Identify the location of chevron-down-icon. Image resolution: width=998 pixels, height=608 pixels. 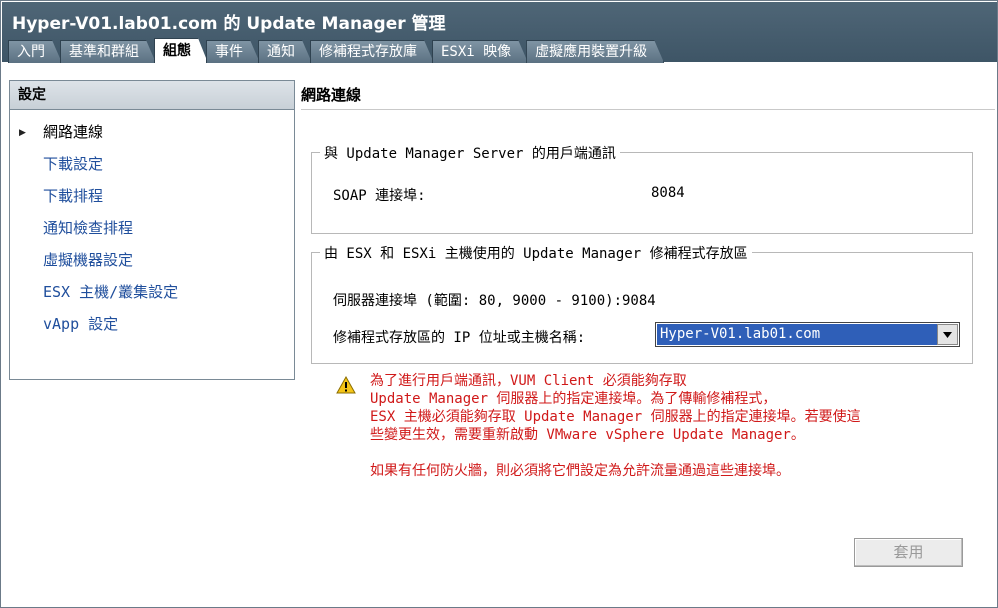
(947, 334).